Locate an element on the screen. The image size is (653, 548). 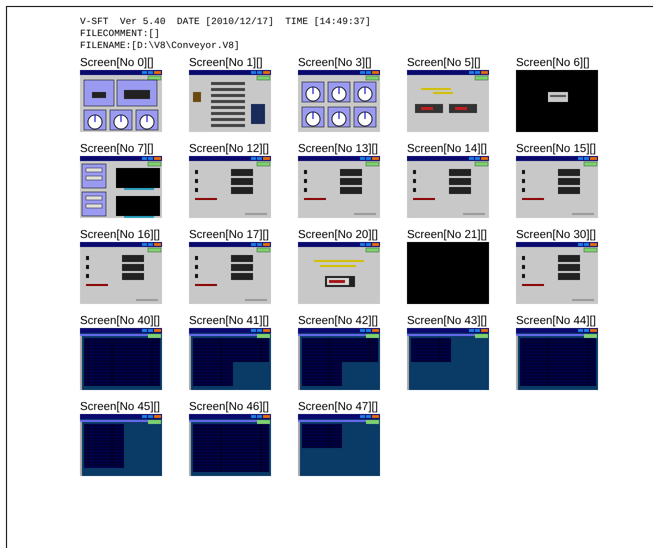
screen-label: Screen[No 0][] is located at coordinates (117, 63).